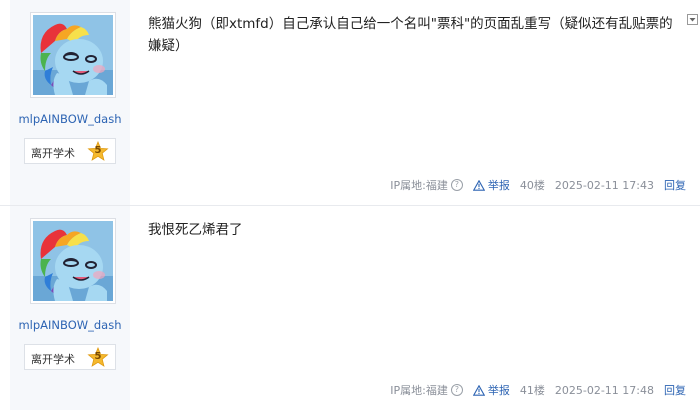 This screenshot has height=410, width=700. I want to click on post-time: 2025-02-11 17:43, so click(604, 185).